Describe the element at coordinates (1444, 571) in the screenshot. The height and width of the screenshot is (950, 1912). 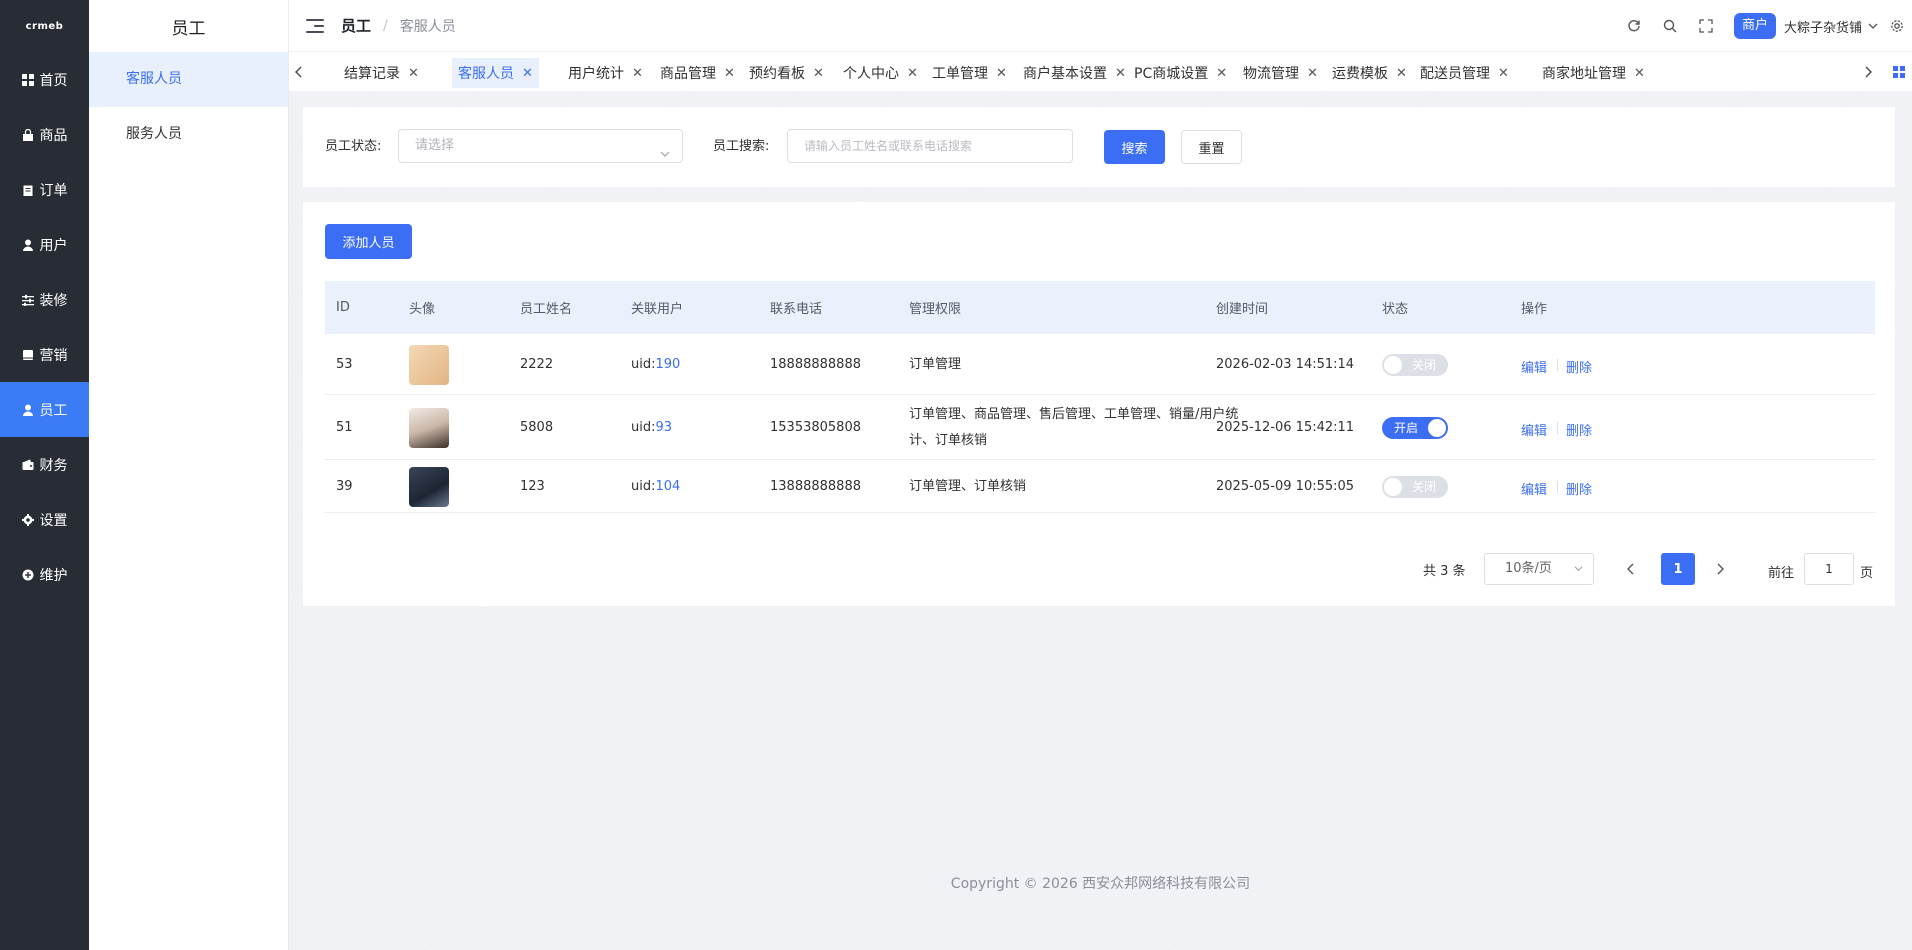
I see `pagination-total: 共 3 条` at that location.